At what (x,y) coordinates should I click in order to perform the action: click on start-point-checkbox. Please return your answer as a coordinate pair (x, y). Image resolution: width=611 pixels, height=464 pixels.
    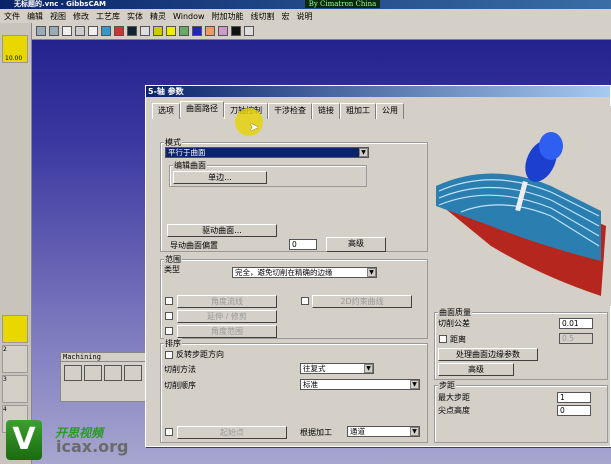
    Looking at the image, I should click on (169, 432).